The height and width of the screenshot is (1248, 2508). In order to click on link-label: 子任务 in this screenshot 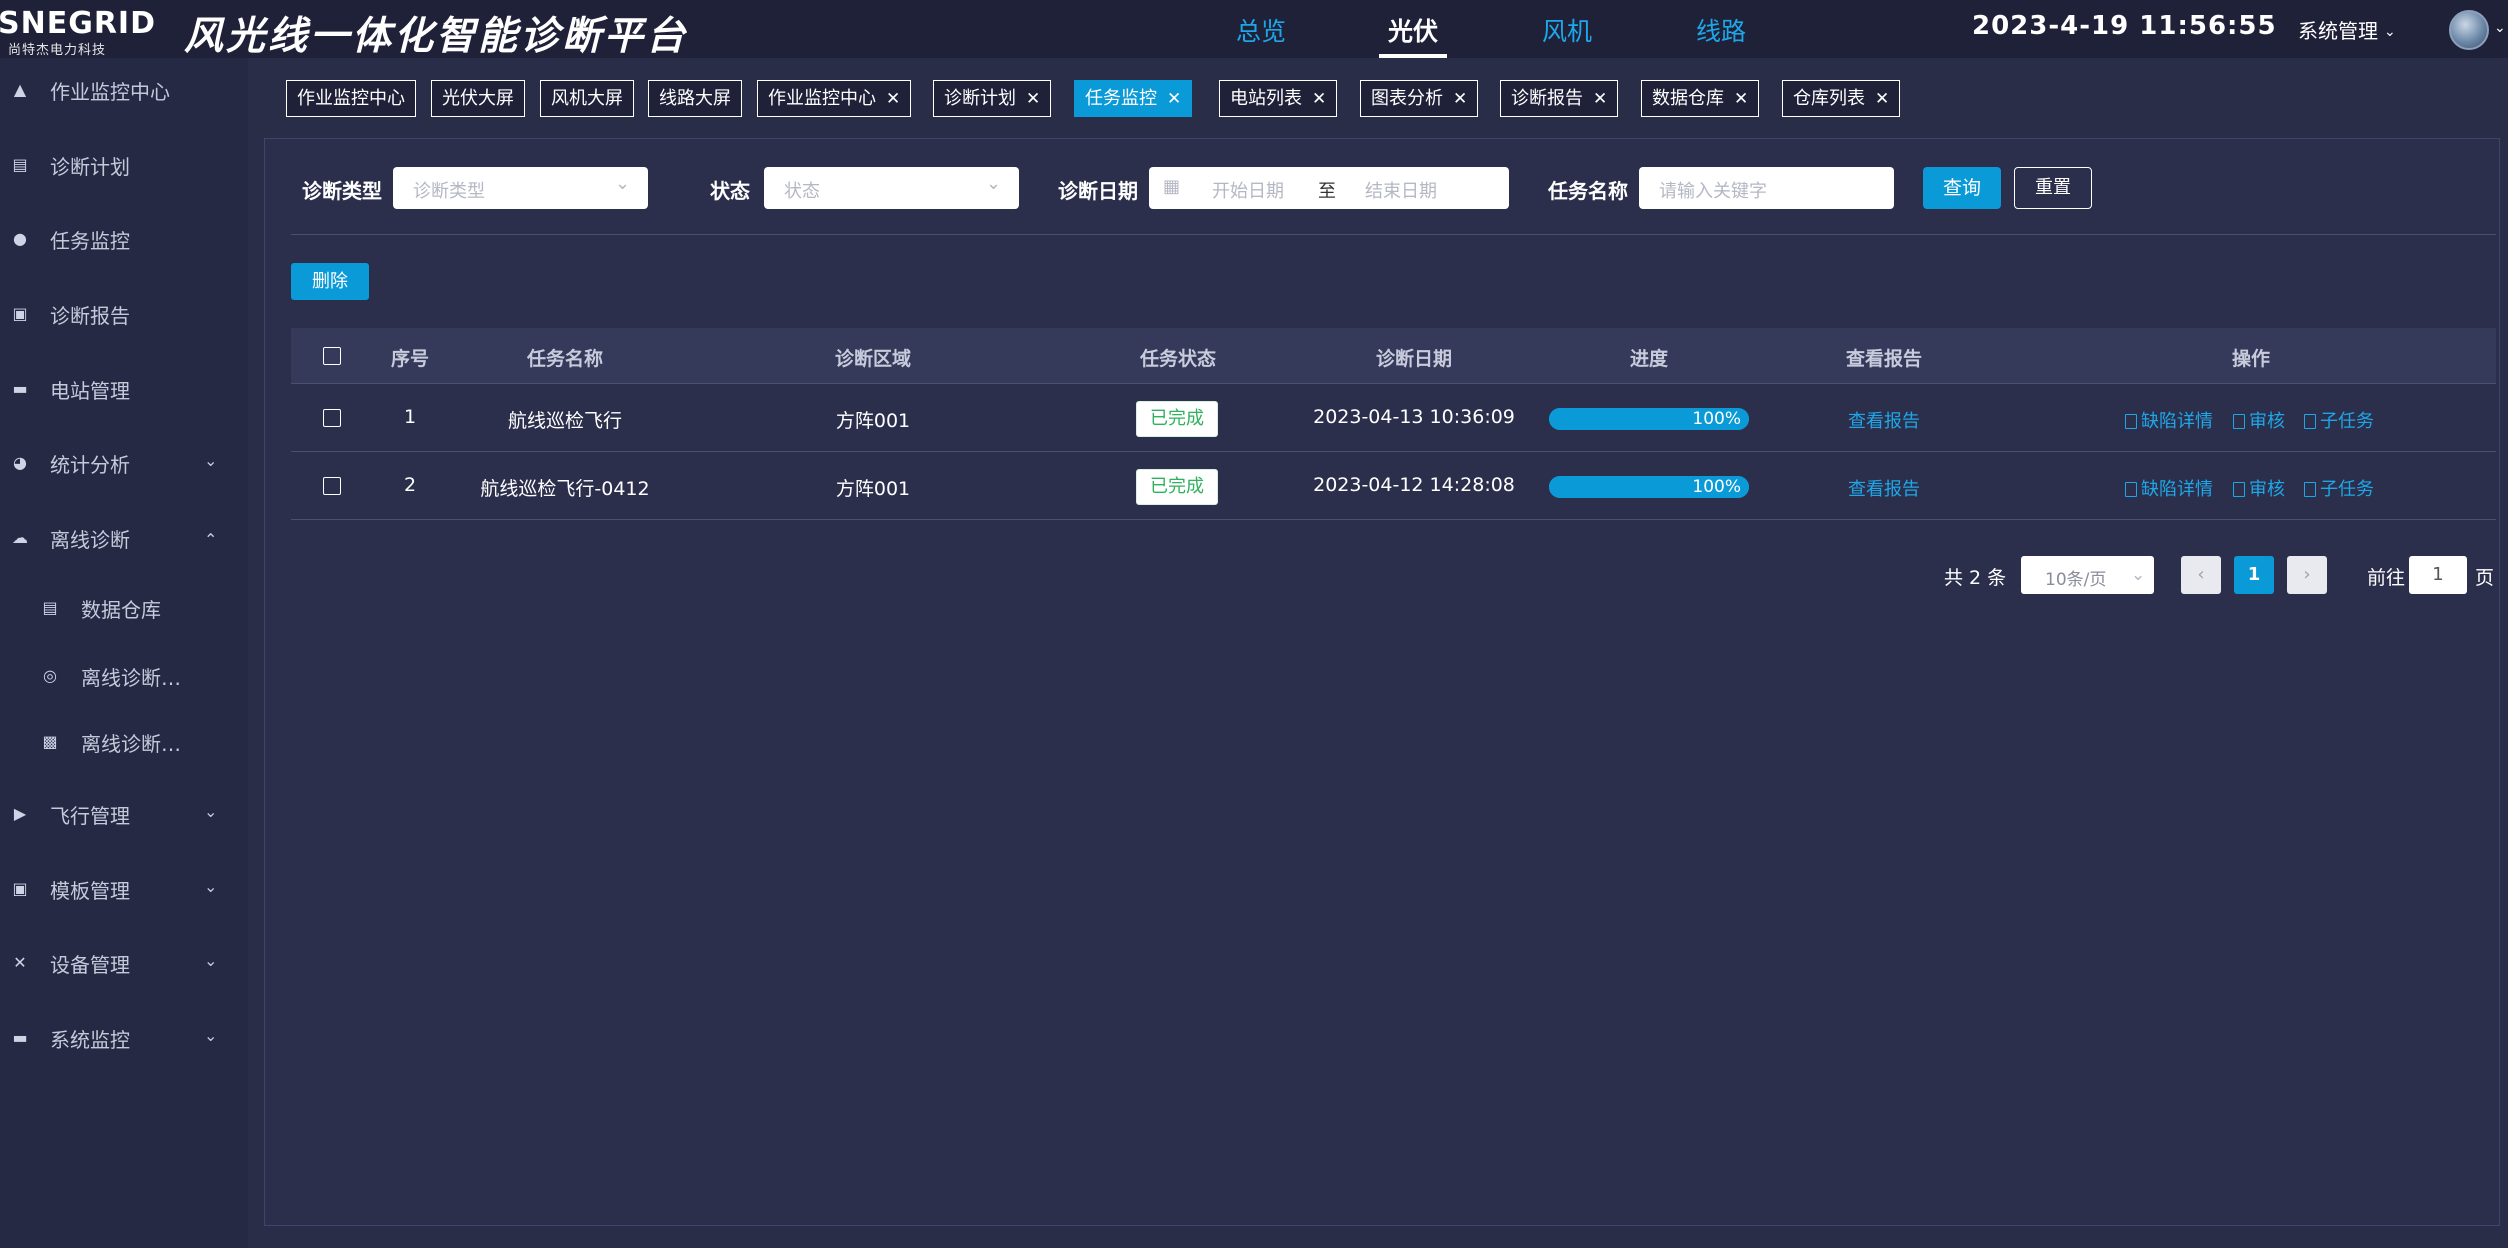, I will do `click(2347, 489)`.